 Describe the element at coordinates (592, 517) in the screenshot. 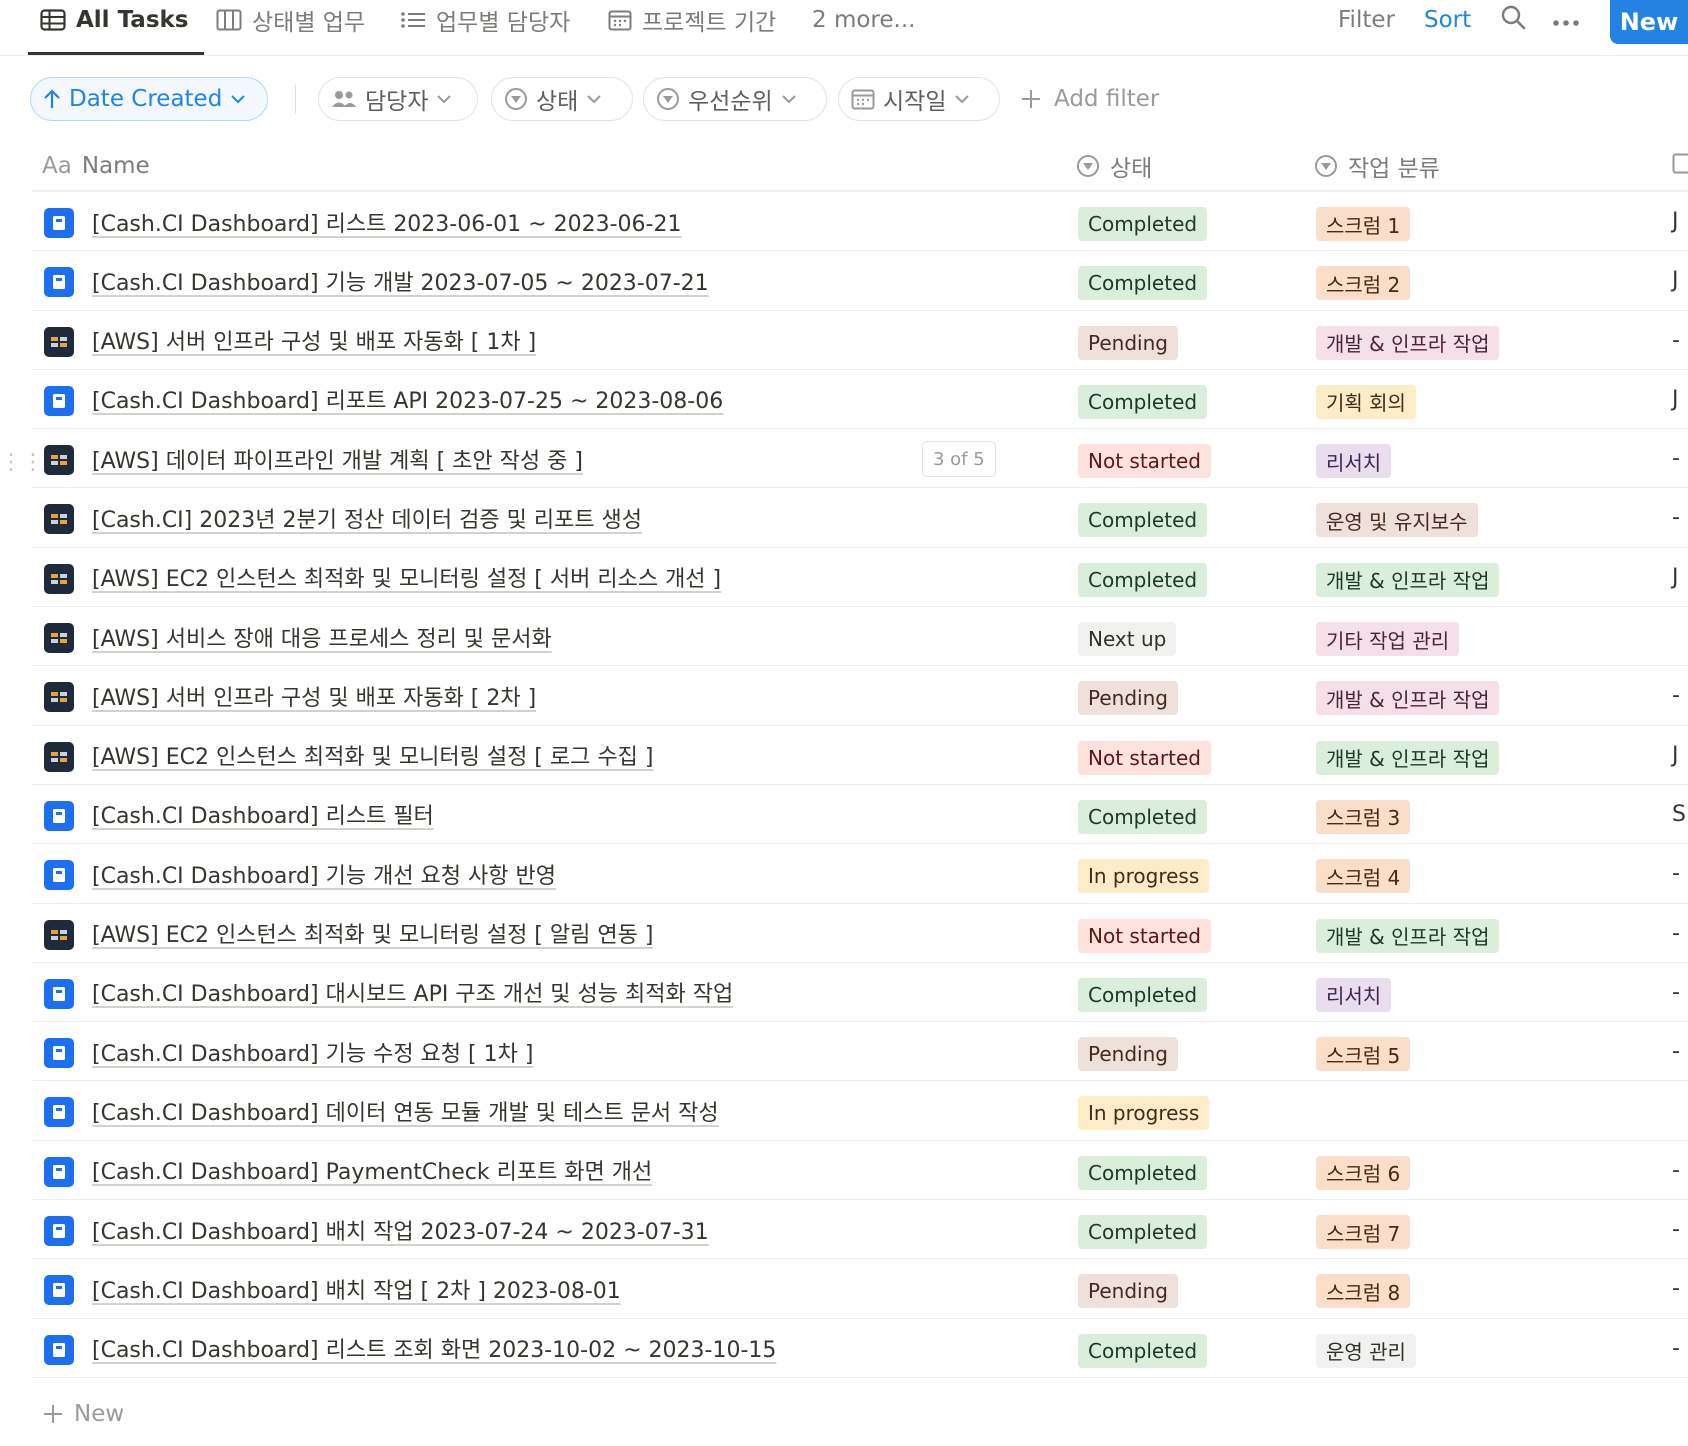

I see `row-title-link: [Cash.CI] 2023년 2분기 정산 데이터 검증 및 리포트 생성` at that location.